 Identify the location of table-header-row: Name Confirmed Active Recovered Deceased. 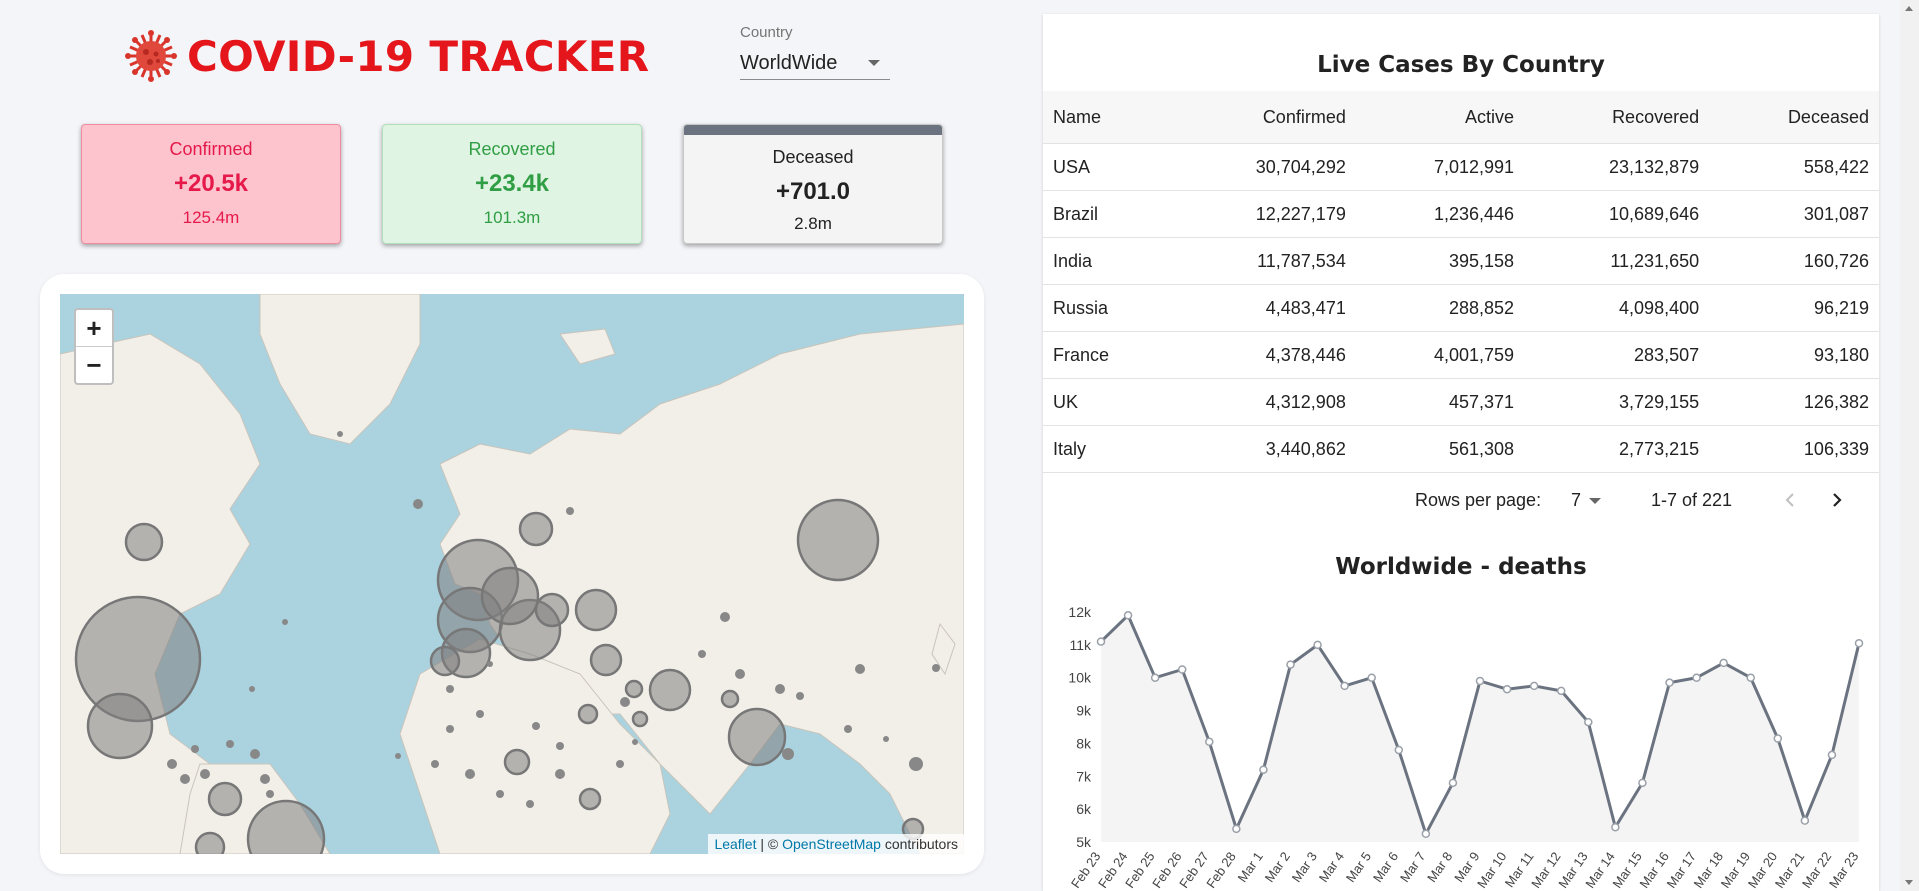
(1461, 117).